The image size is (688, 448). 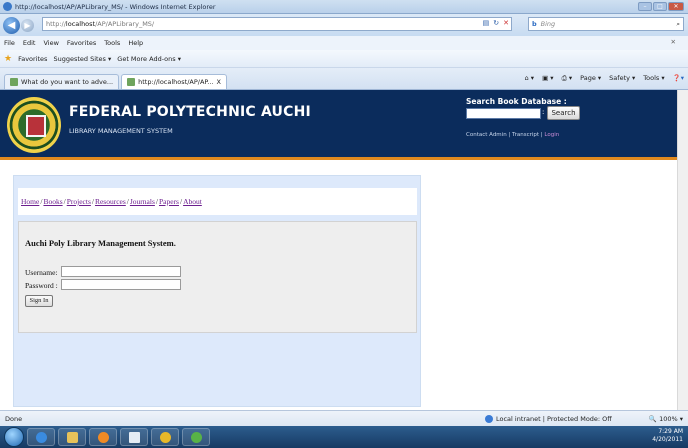 What do you see at coordinates (125, 24) in the screenshot?
I see `url-path: /AP/APLibrary_MS/` at bounding box center [125, 24].